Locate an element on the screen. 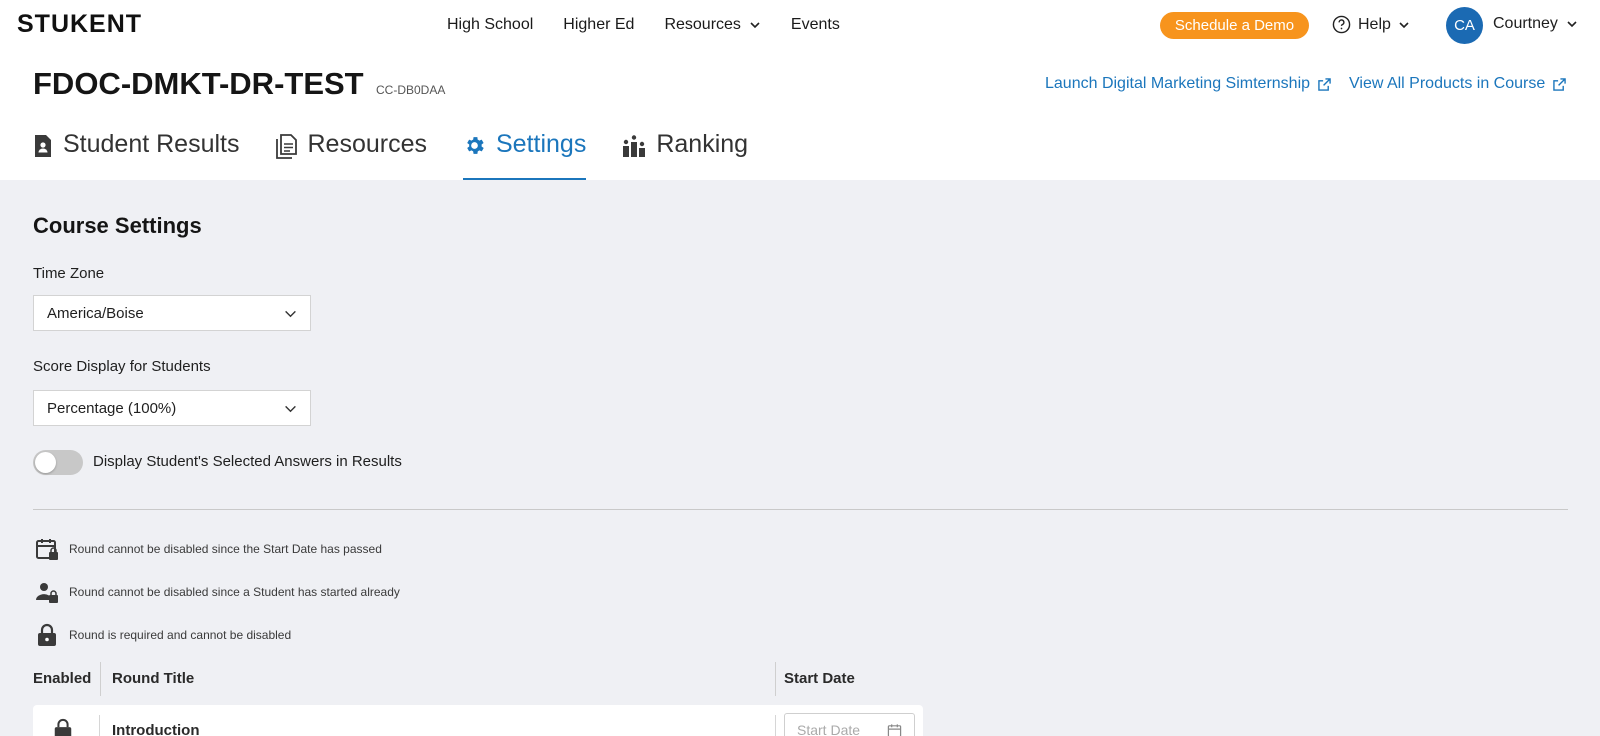  display-answers-toggle is located at coordinates (58, 462).